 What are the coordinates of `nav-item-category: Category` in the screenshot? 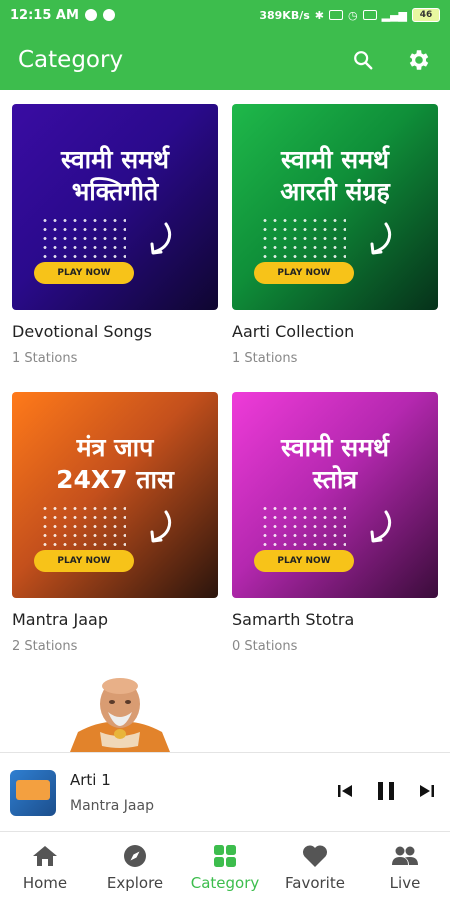 It's located at (225, 866).